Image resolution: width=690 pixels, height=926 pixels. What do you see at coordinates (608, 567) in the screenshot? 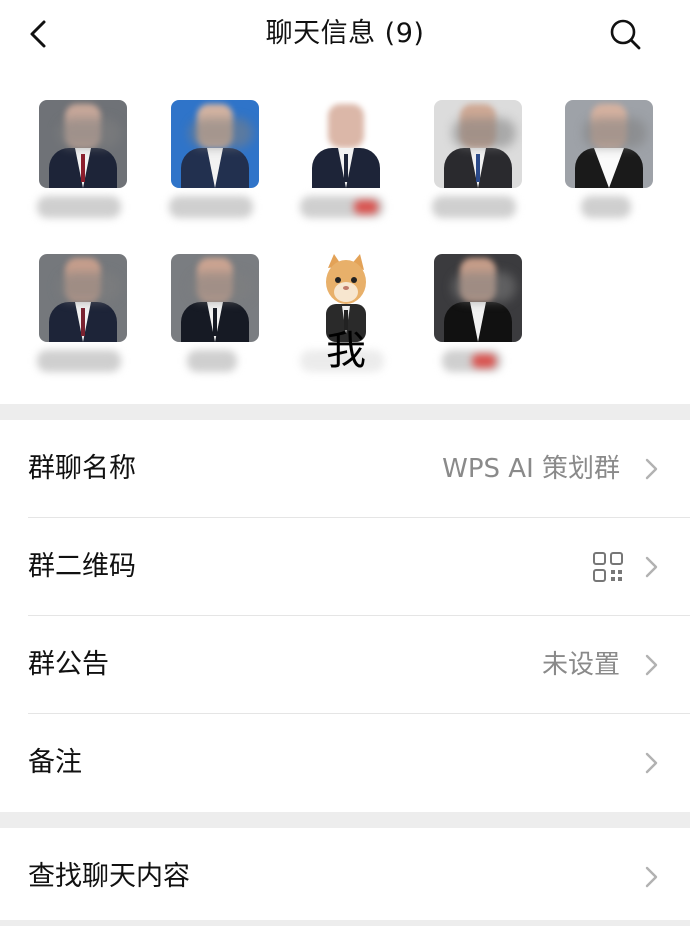
I see `qr-code-icon` at bounding box center [608, 567].